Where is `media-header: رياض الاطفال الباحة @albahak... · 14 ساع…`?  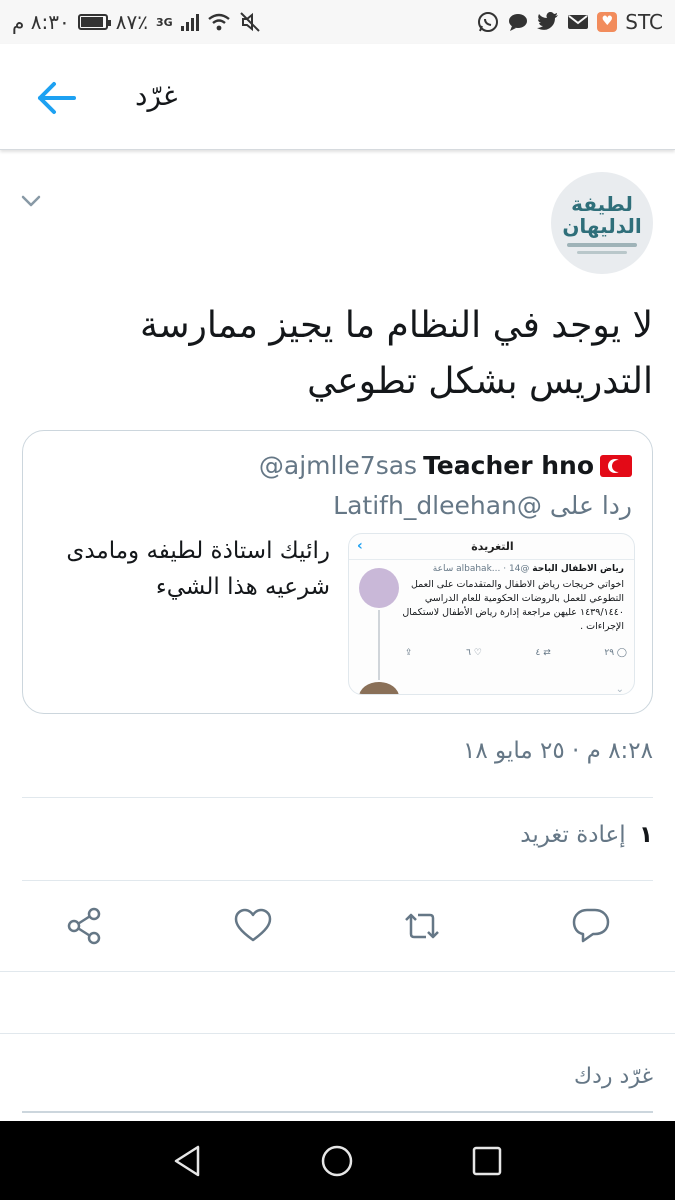 media-header: رياض الاطفال الباحة @albahak... · 14 ساع… is located at coordinates (528, 569).